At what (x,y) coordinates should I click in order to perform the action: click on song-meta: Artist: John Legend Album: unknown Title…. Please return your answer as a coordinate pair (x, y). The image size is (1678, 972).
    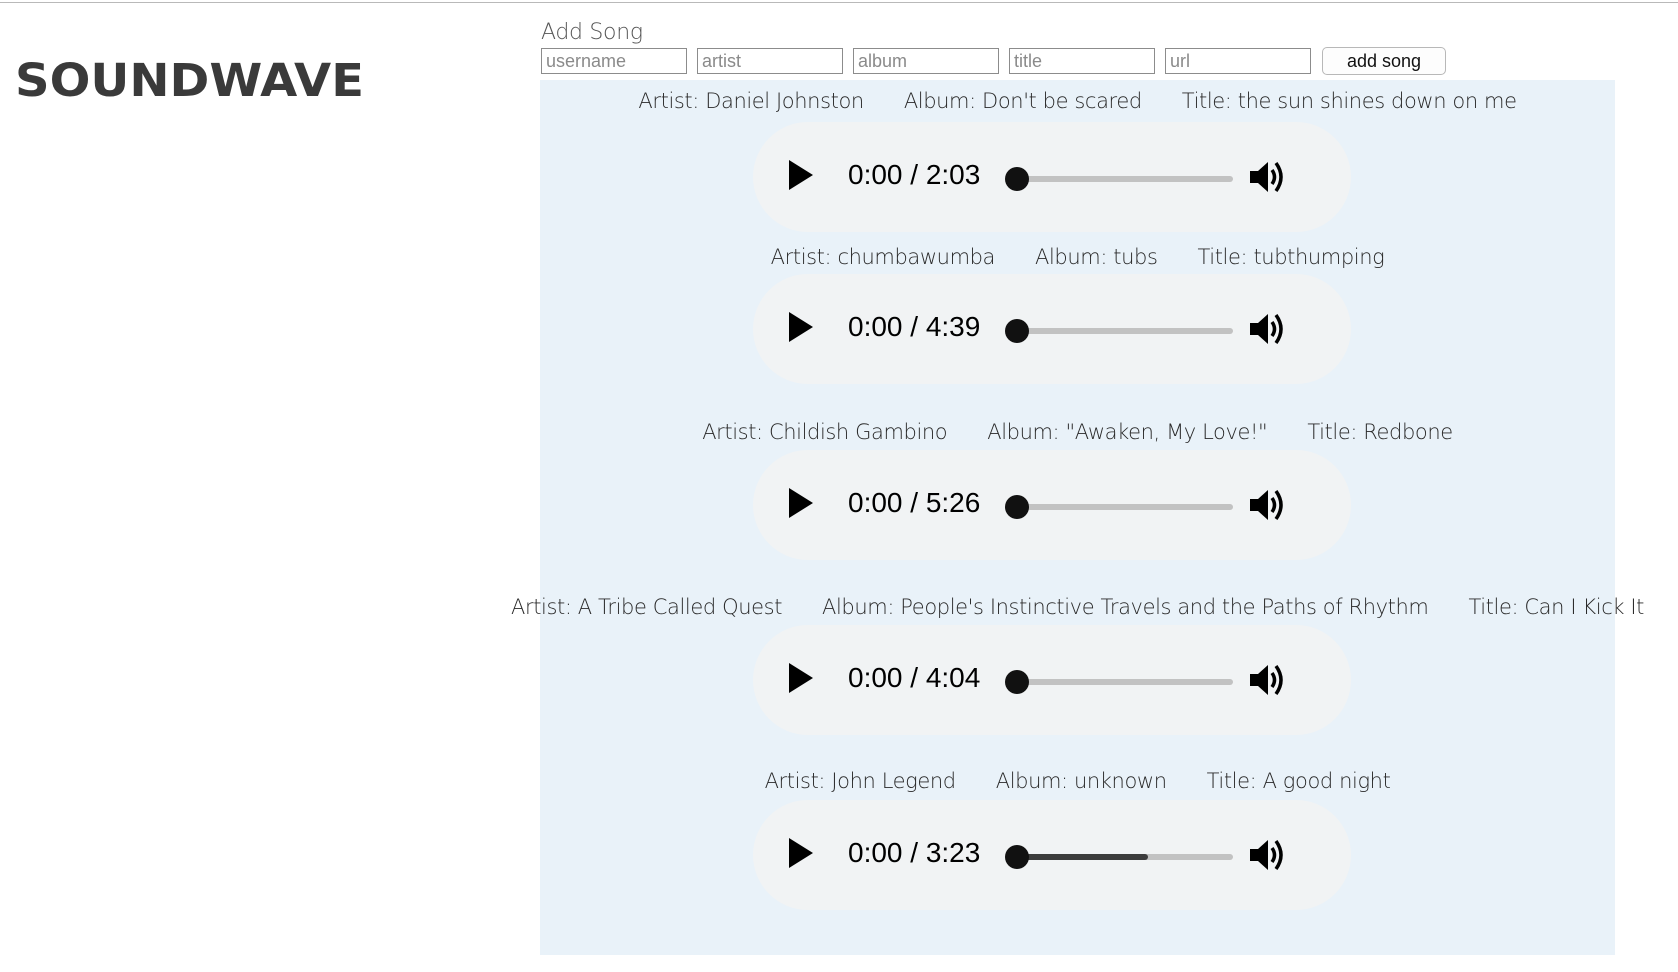
    Looking at the image, I should click on (1077, 781).